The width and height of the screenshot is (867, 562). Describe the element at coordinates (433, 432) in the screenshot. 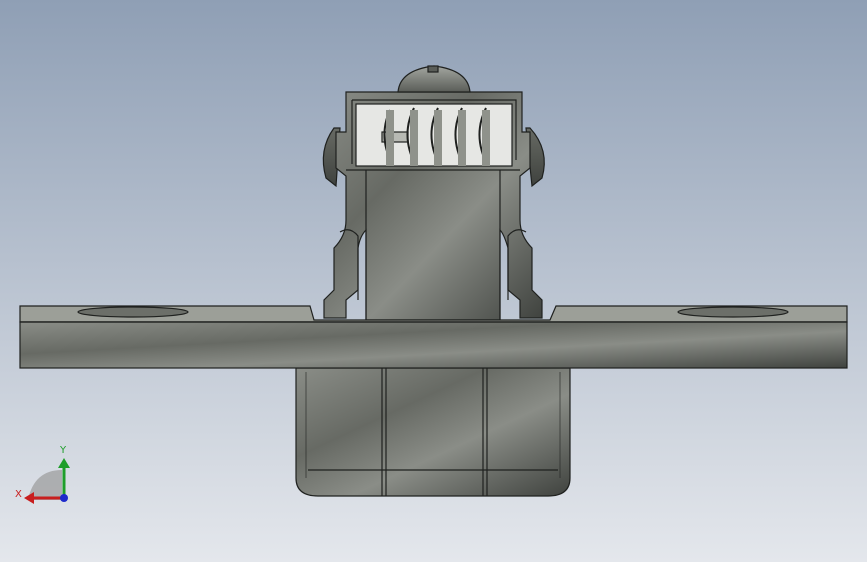

I see `lower-housing` at that location.